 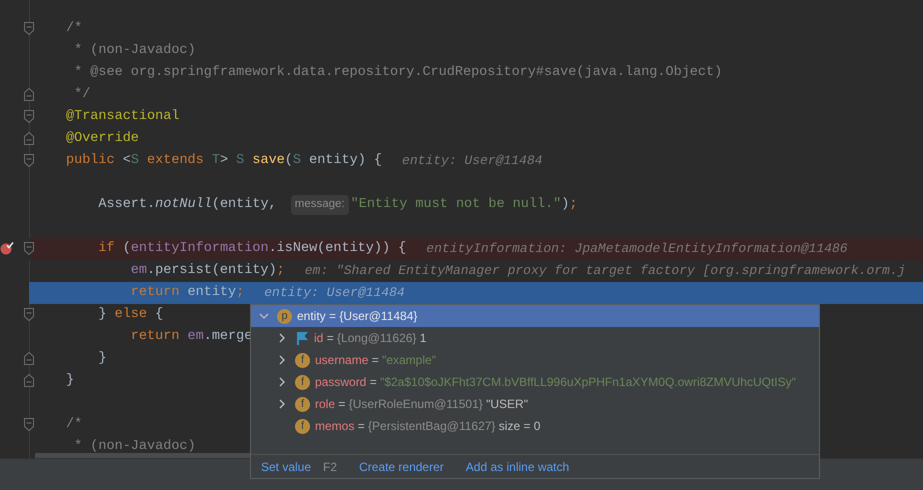 I want to click on code-text: */, so click(x=81, y=95).